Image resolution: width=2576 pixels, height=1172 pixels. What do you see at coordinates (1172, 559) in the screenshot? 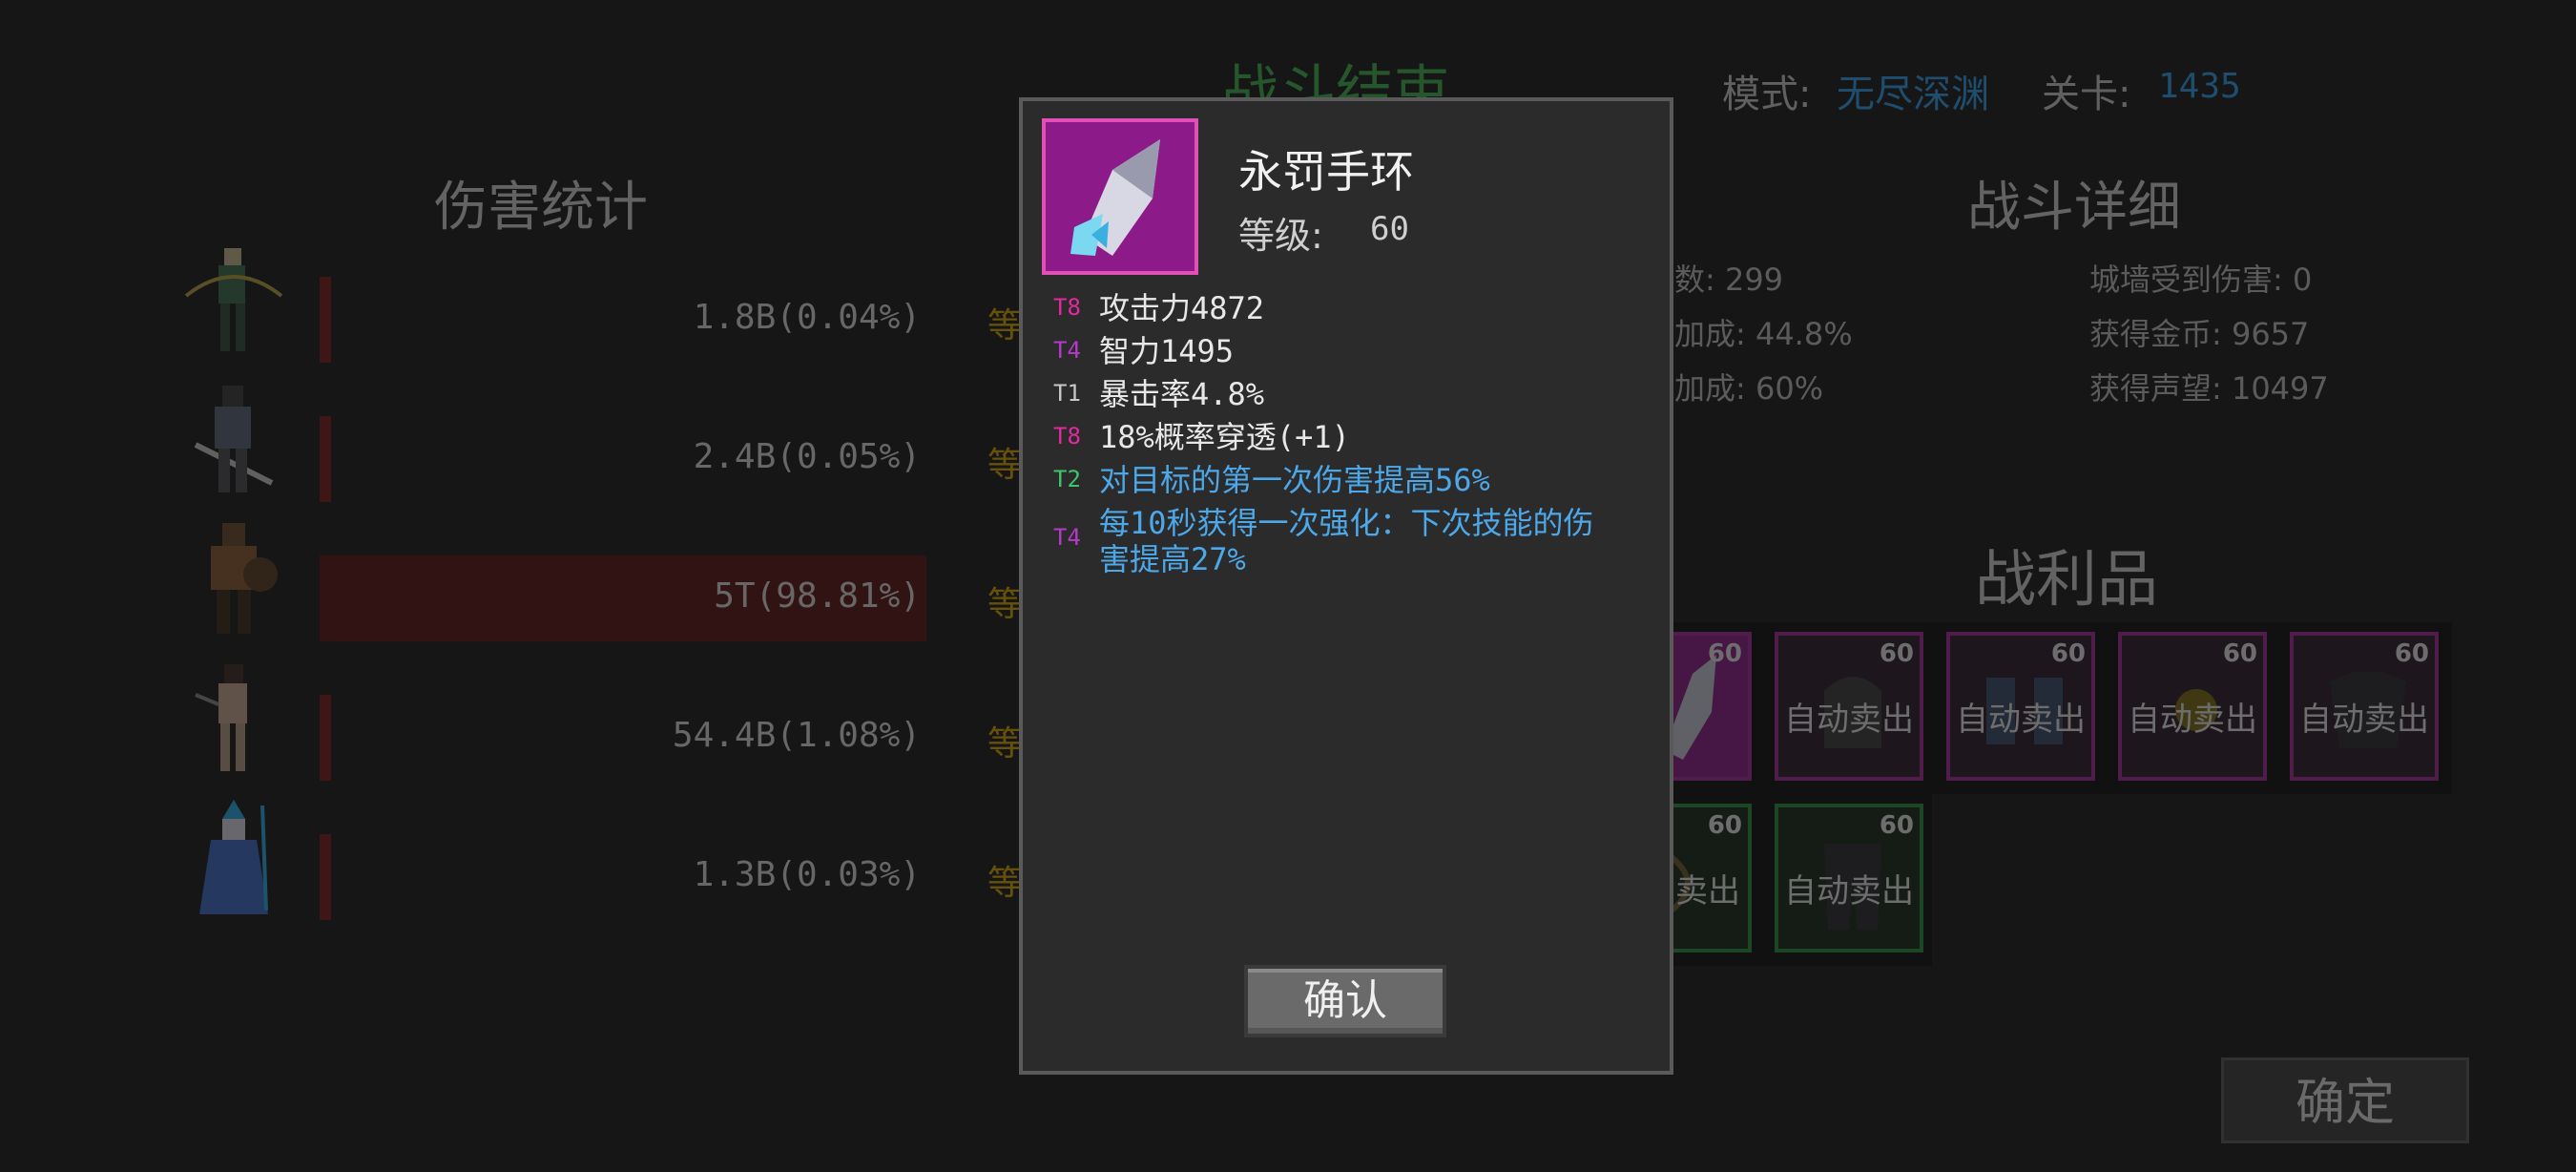
I see `affix-text-continued: 害提高27%` at bounding box center [1172, 559].